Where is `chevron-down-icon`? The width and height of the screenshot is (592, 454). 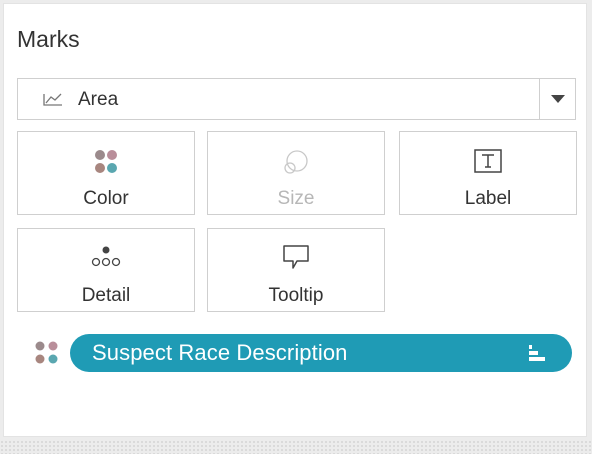 chevron-down-icon is located at coordinates (558, 99).